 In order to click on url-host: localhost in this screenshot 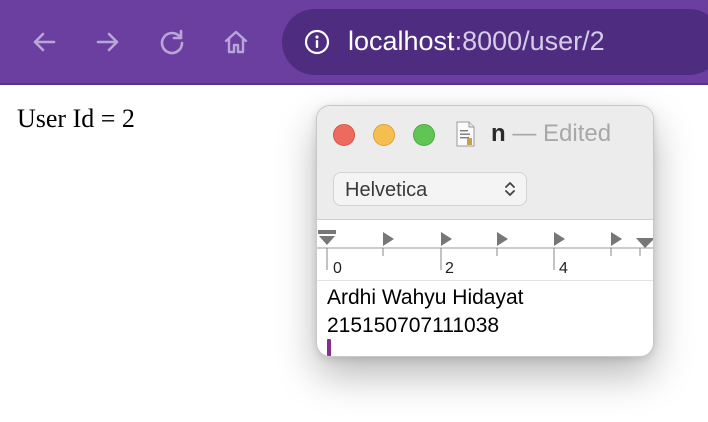, I will do `click(401, 41)`.